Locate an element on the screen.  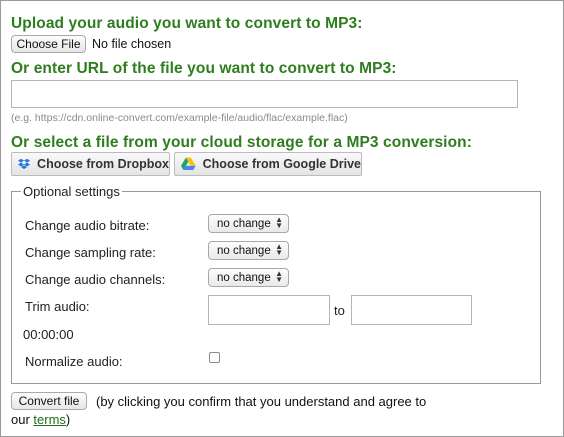
no-file-chosen-text: No file chosen is located at coordinates (132, 44).